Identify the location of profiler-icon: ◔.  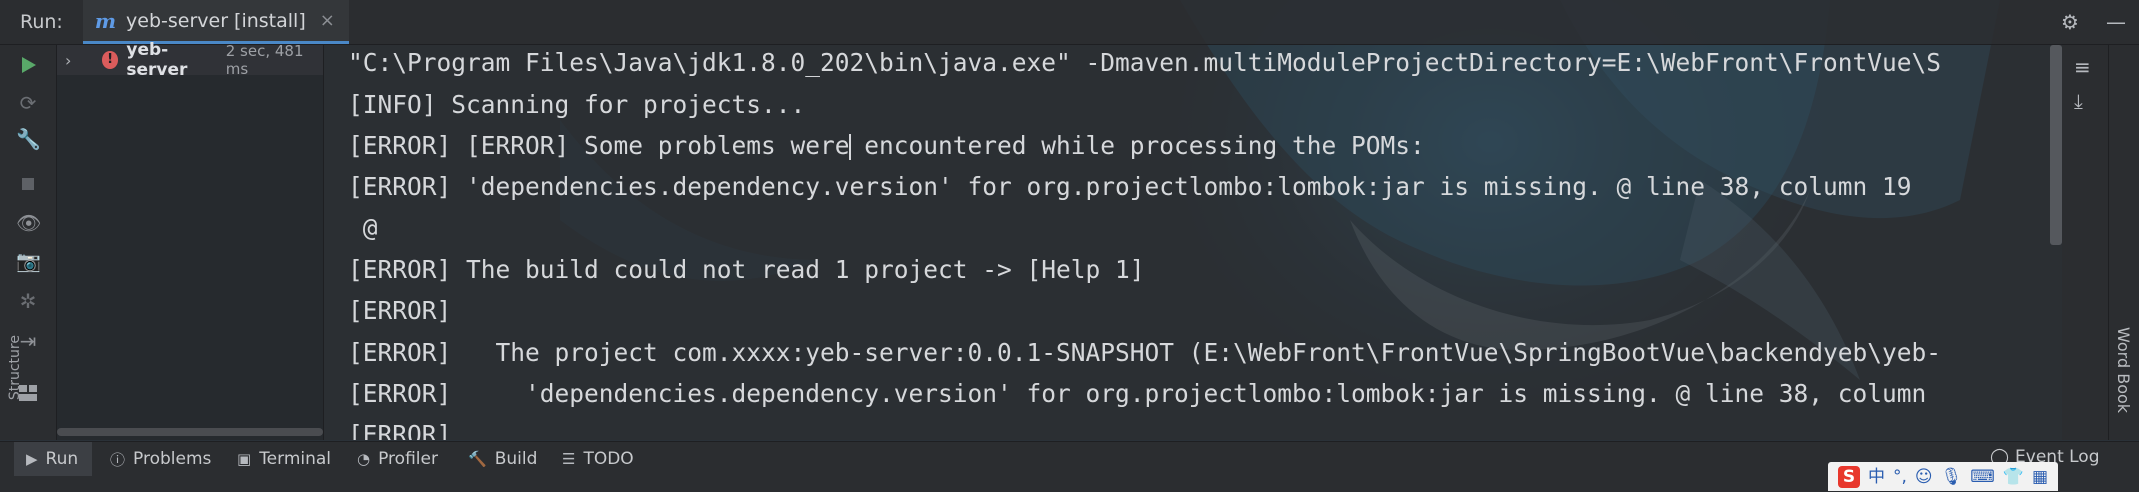
(364, 459).